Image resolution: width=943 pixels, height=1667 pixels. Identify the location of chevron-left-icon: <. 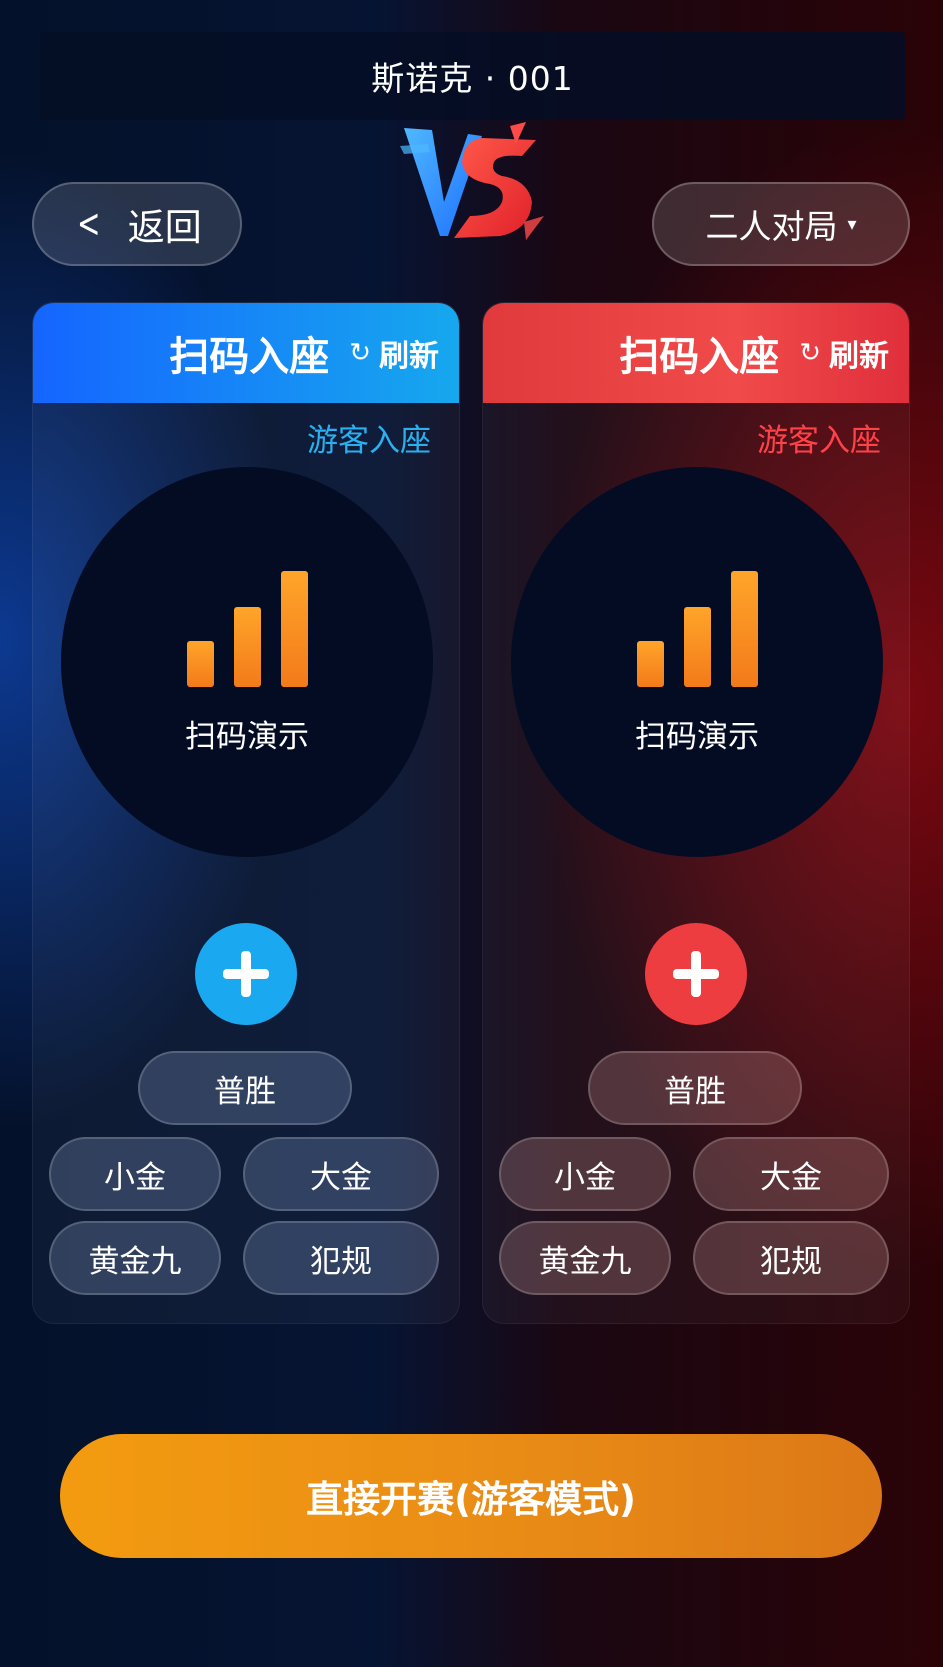
(89, 224).